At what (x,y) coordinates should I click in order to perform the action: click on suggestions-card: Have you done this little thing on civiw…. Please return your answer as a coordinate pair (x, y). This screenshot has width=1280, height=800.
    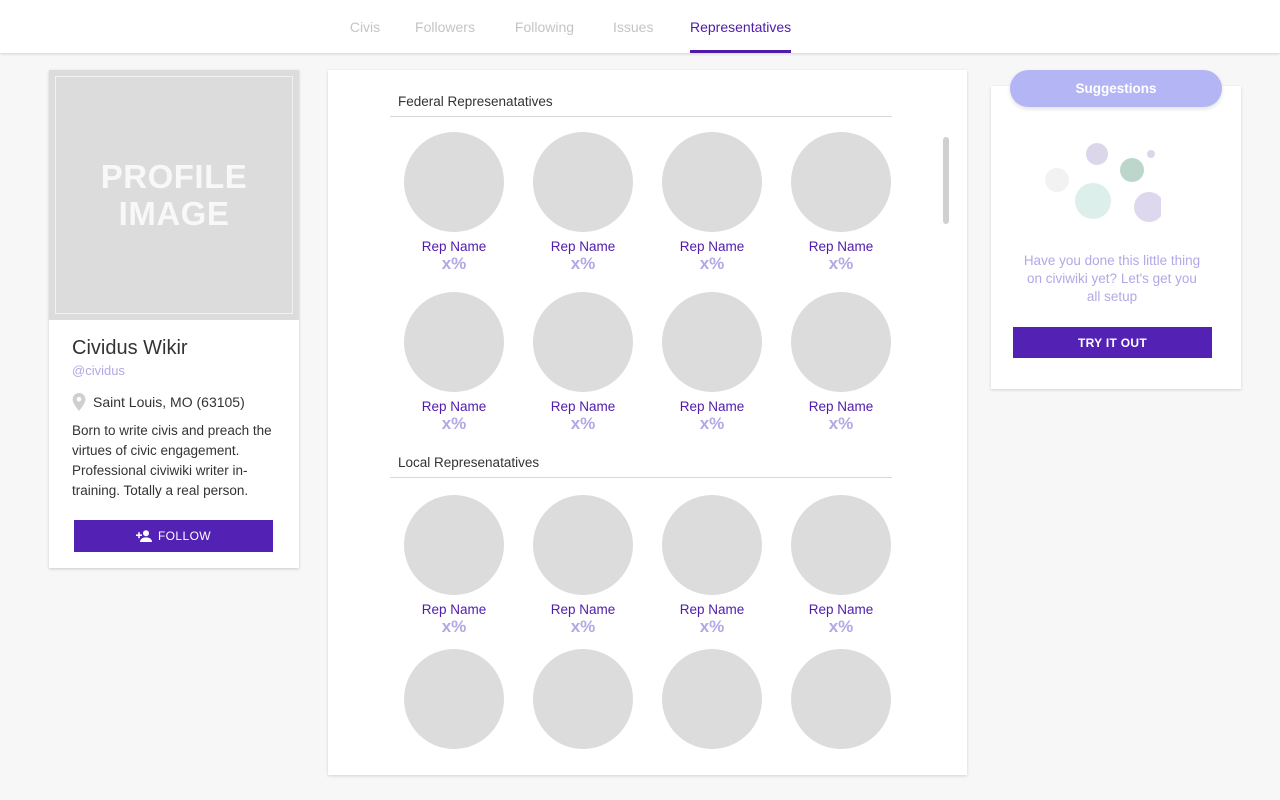
    Looking at the image, I should click on (1116, 237).